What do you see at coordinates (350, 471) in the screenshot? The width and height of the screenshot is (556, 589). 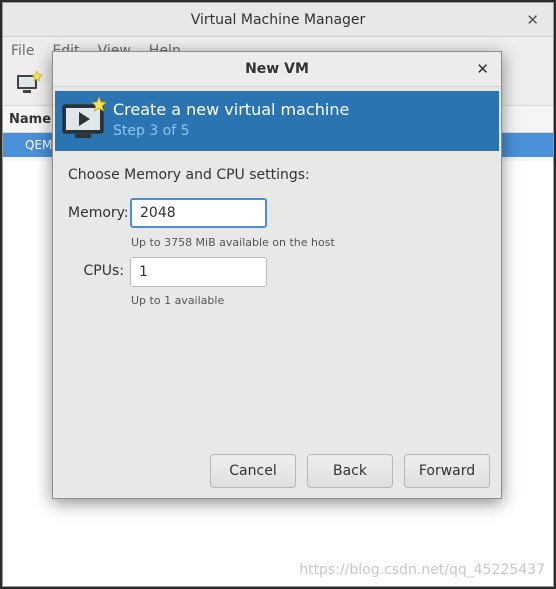 I see `back-button: Back` at bounding box center [350, 471].